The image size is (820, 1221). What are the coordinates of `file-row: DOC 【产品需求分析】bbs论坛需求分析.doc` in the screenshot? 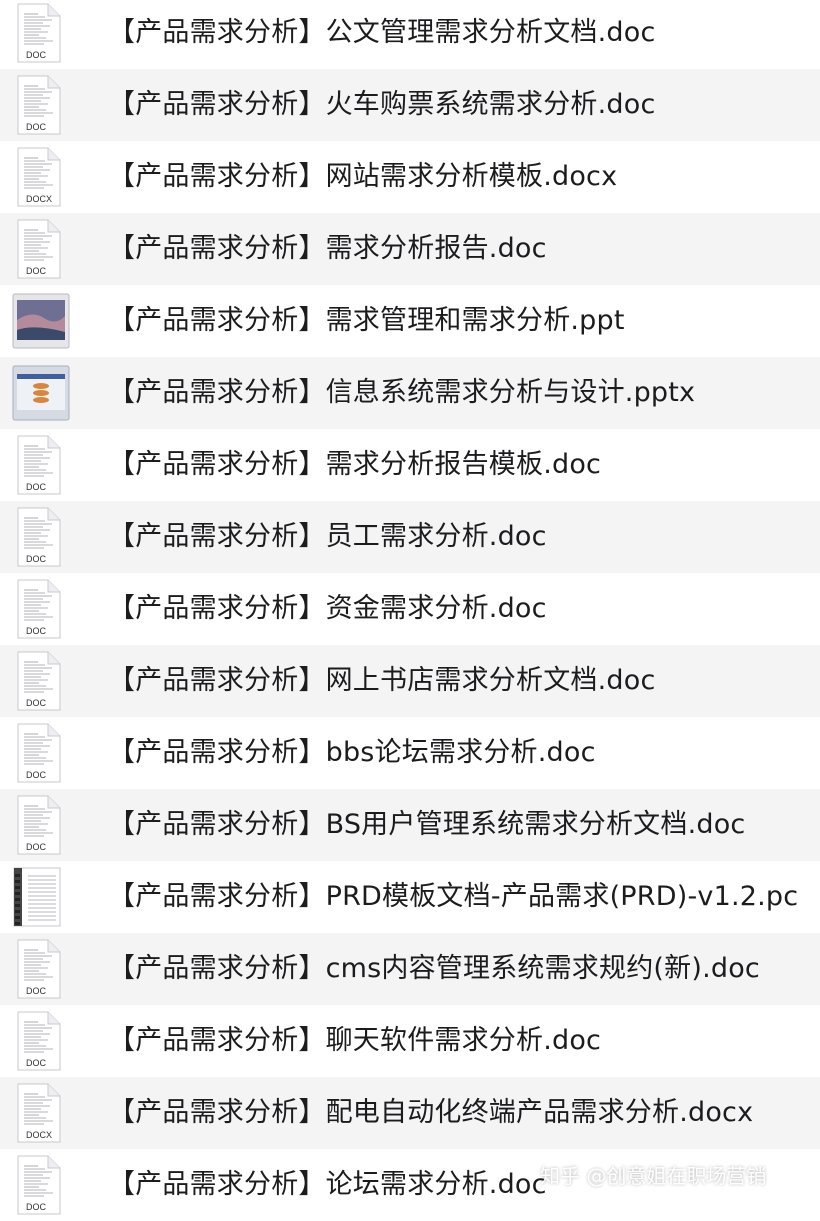 It's located at (410, 753).